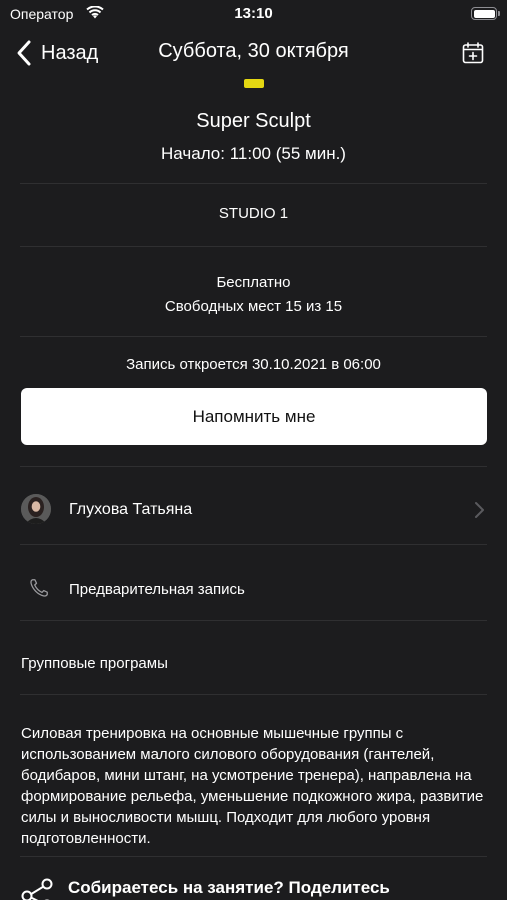  I want to click on status-bar: Оператор 13:10, so click(253, 15).